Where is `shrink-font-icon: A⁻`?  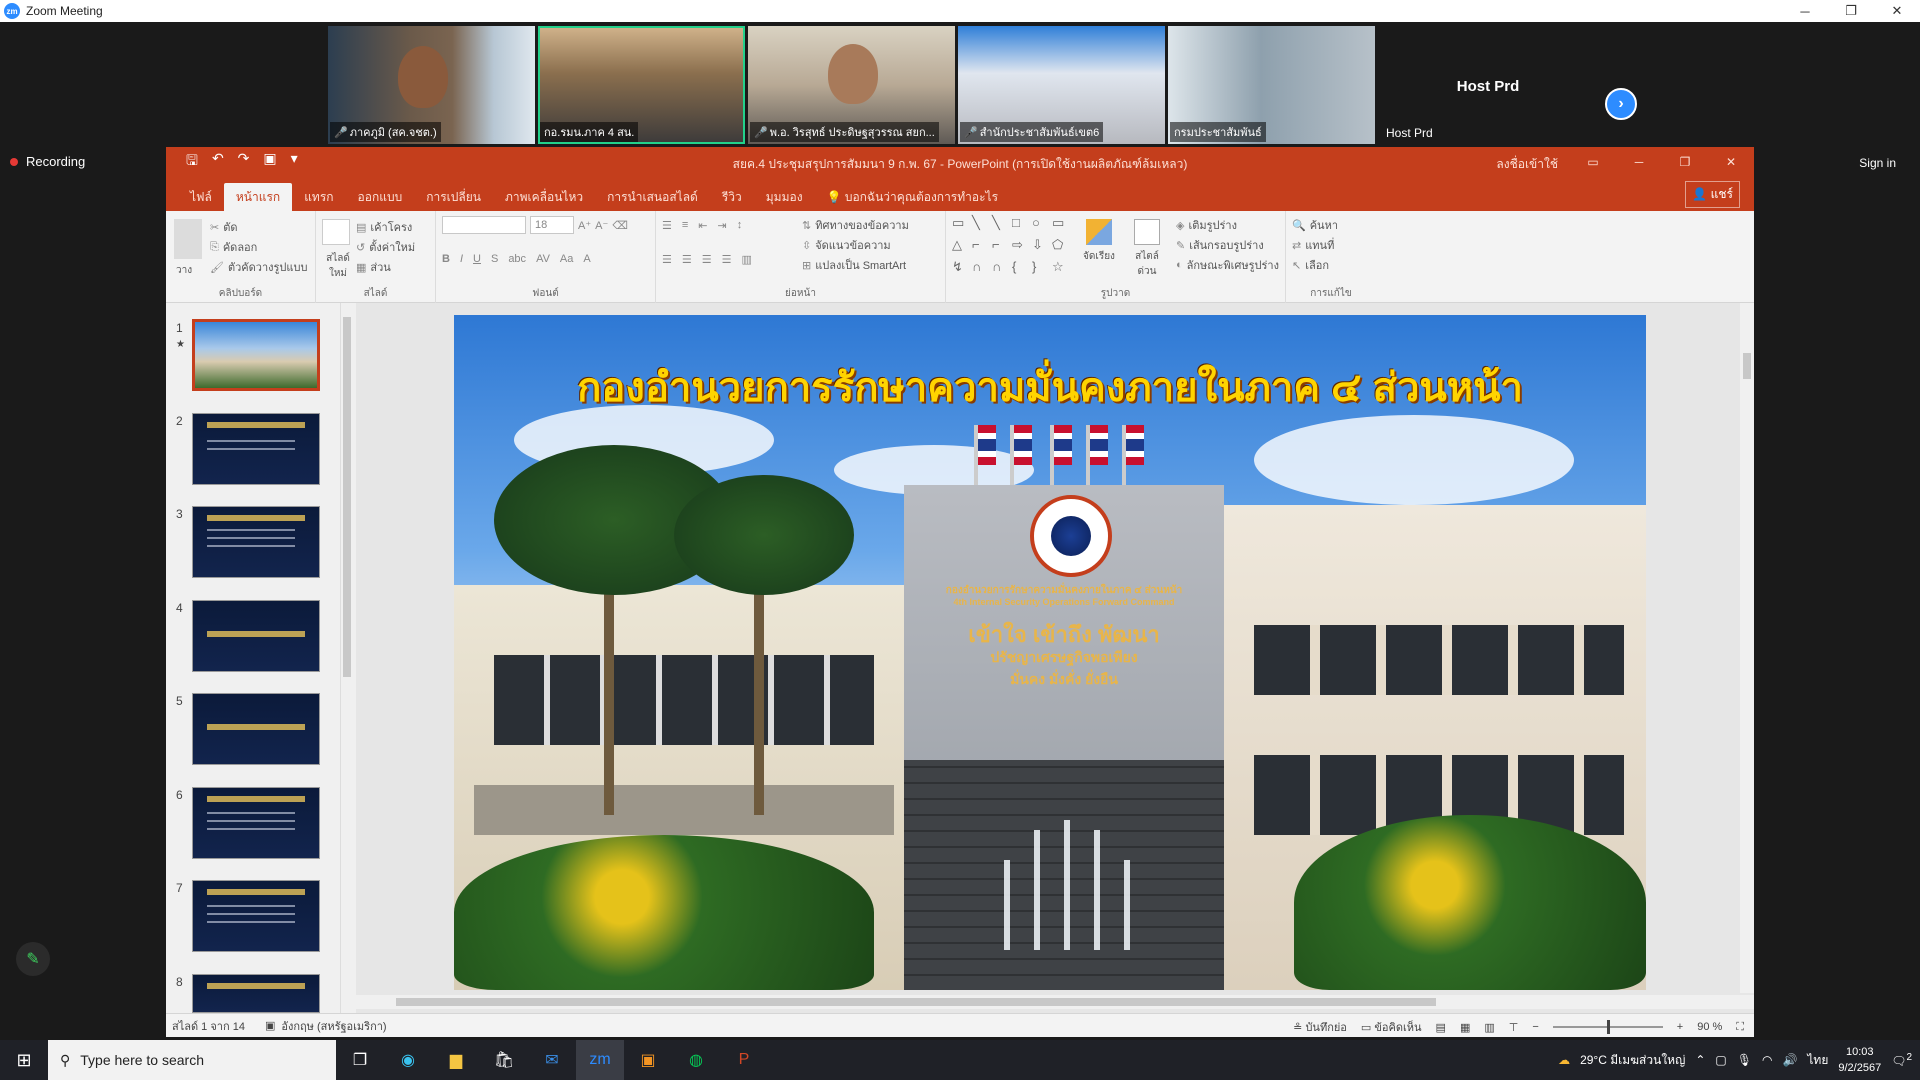
shrink-font-icon: A⁻ is located at coordinates (601, 225).